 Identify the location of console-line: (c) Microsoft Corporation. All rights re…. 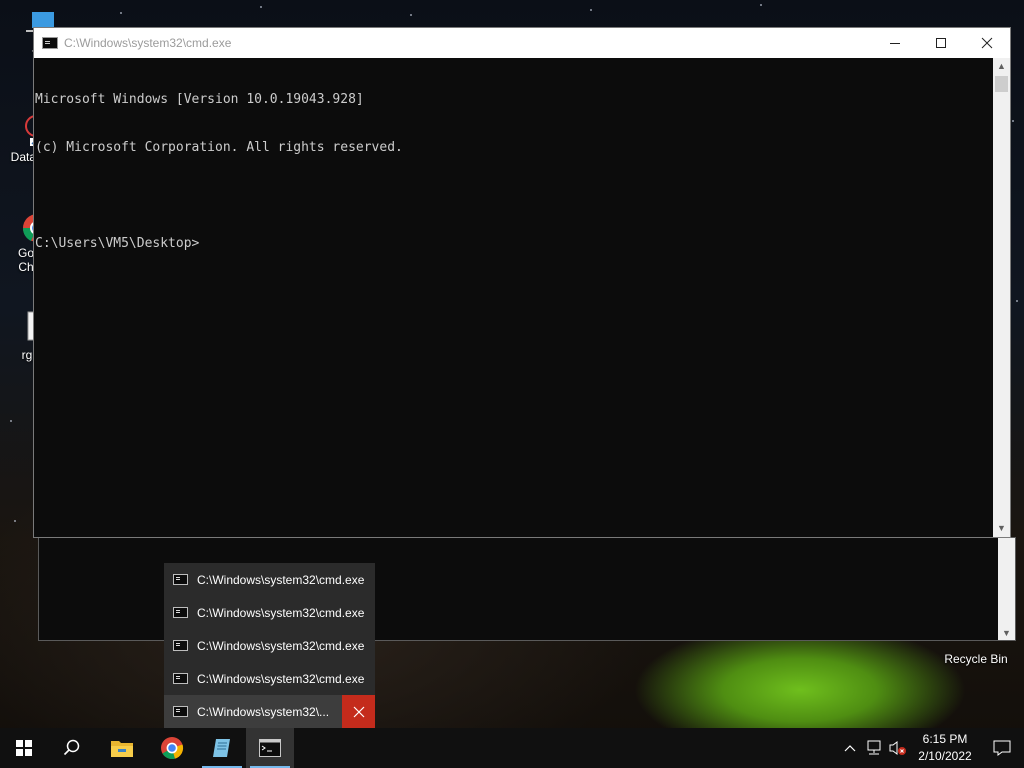
(219, 147).